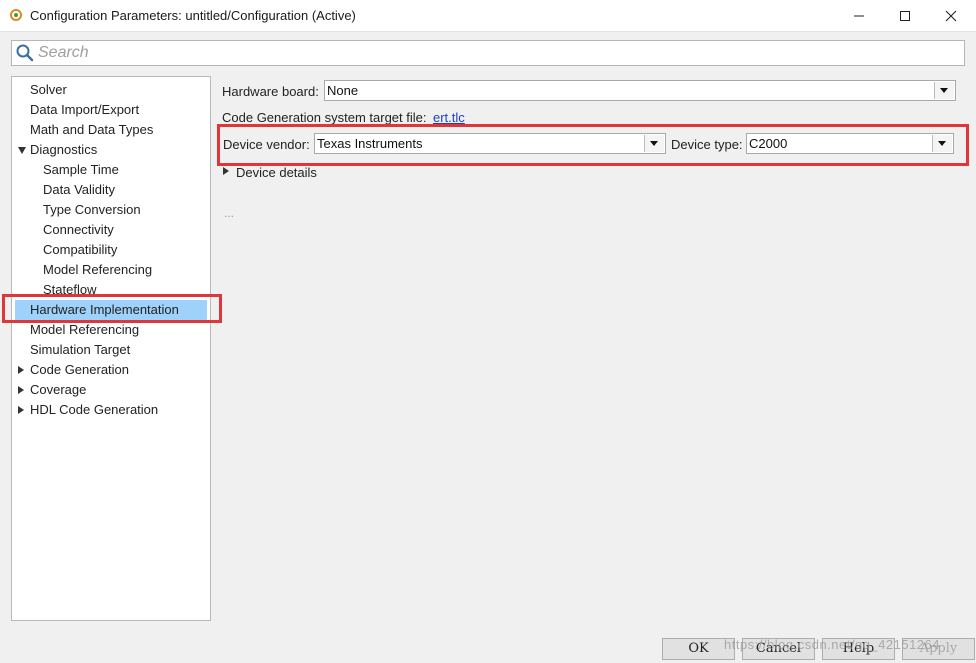 The height and width of the screenshot is (663, 976). I want to click on search-box, so click(488, 53).